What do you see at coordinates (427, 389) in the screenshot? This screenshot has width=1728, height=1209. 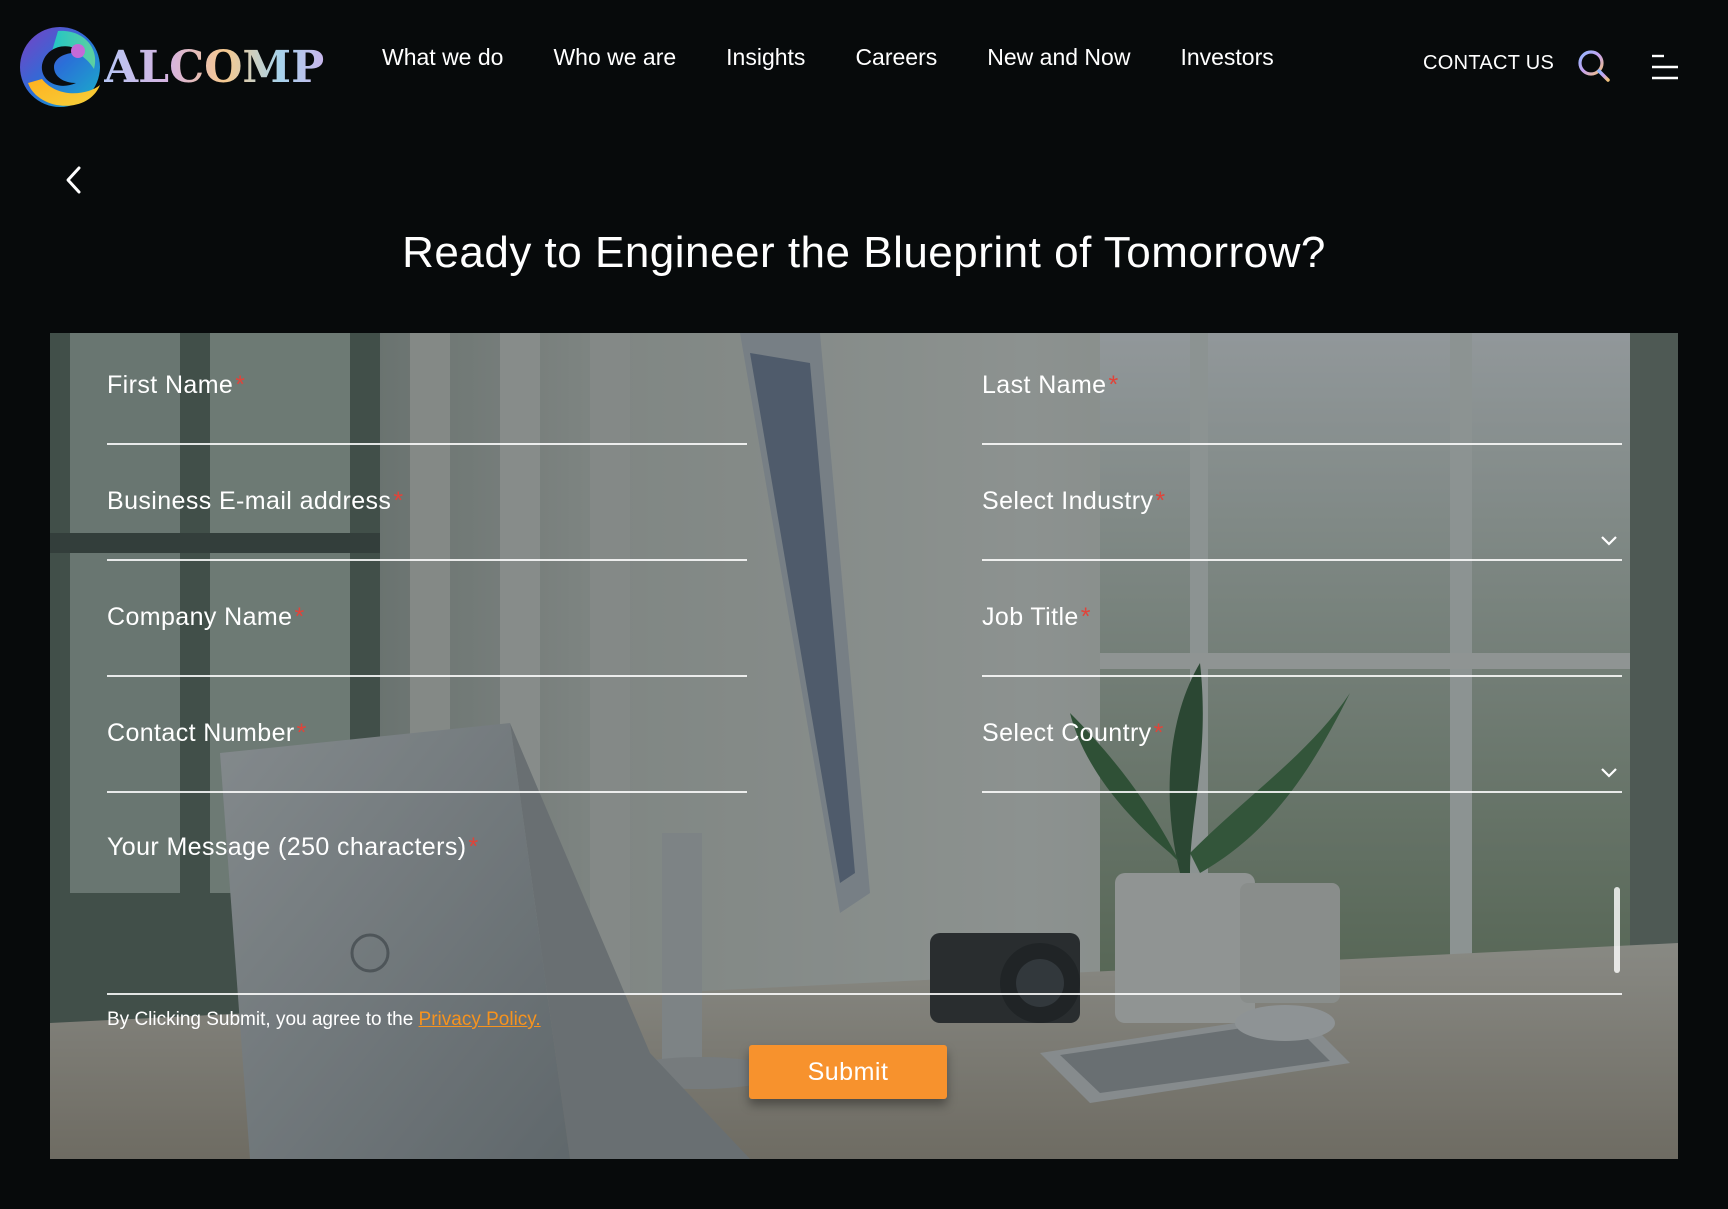 I see `first-name-field: First Name*` at bounding box center [427, 389].